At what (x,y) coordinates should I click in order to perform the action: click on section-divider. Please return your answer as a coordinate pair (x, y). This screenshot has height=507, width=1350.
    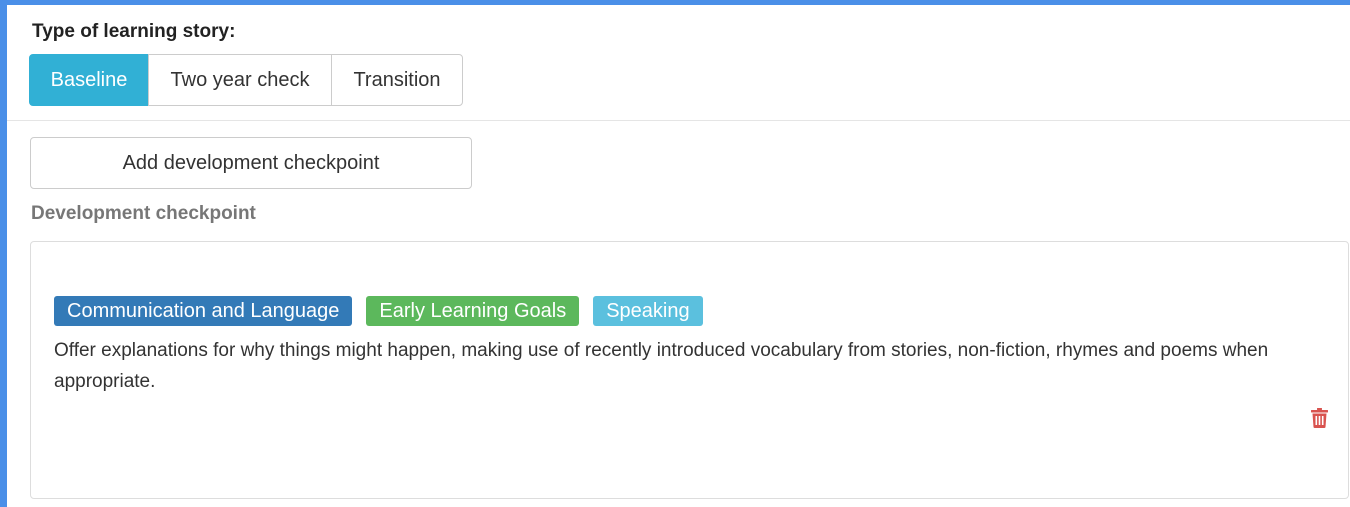
    Looking at the image, I should click on (678, 120).